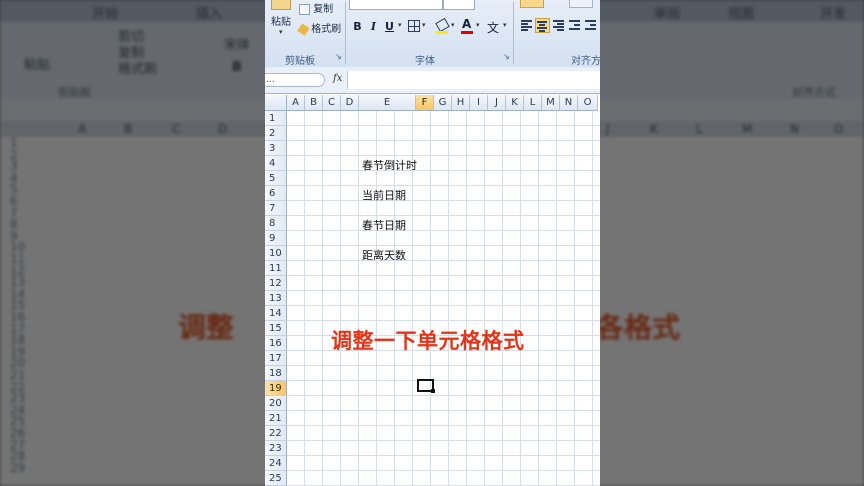 This screenshot has height=486, width=864. What do you see at coordinates (459, 5) in the screenshot?
I see `font-size-box` at bounding box center [459, 5].